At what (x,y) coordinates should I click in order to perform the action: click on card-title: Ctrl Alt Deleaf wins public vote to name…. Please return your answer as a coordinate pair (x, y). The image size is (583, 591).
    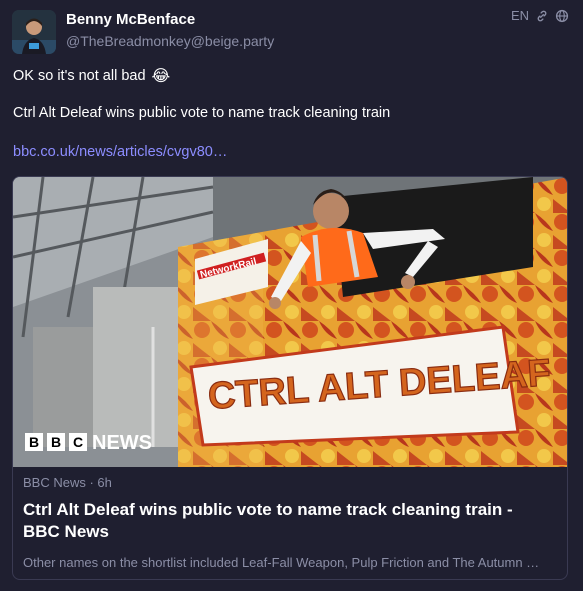
    Looking at the image, I should click on (288, 521).